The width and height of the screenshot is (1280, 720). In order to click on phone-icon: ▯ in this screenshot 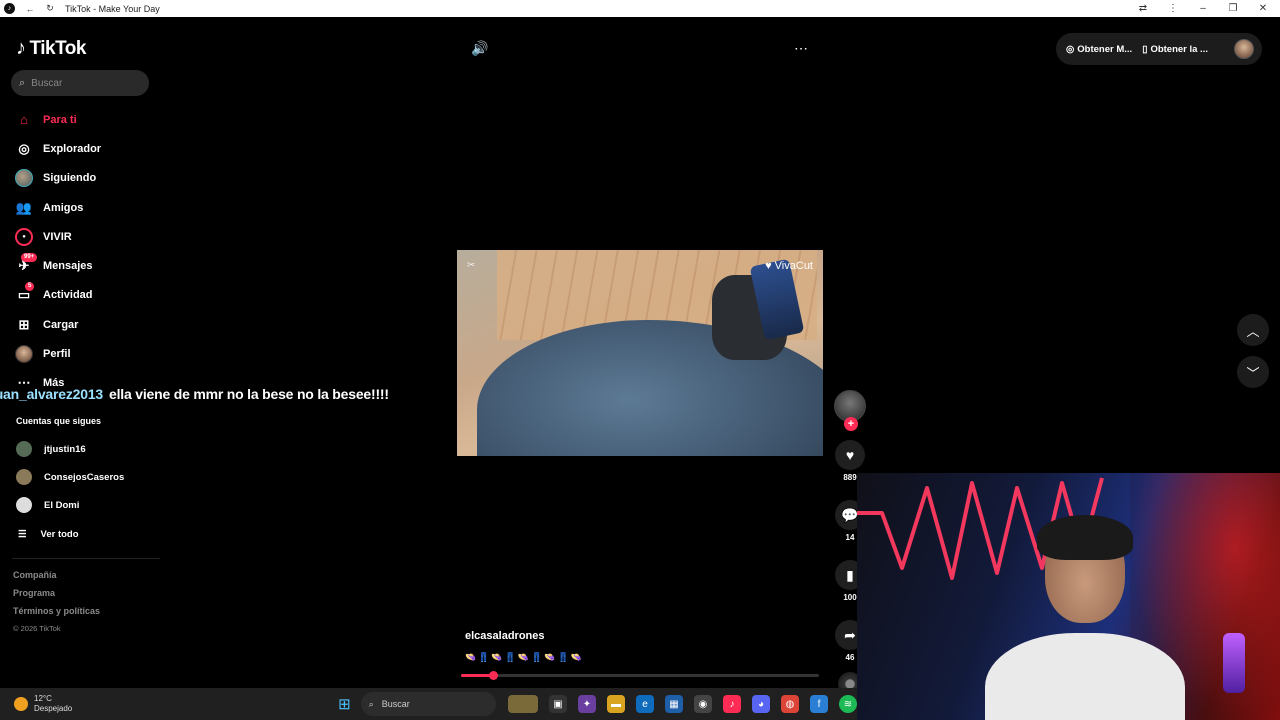, I will do `click(1145, 49)`.